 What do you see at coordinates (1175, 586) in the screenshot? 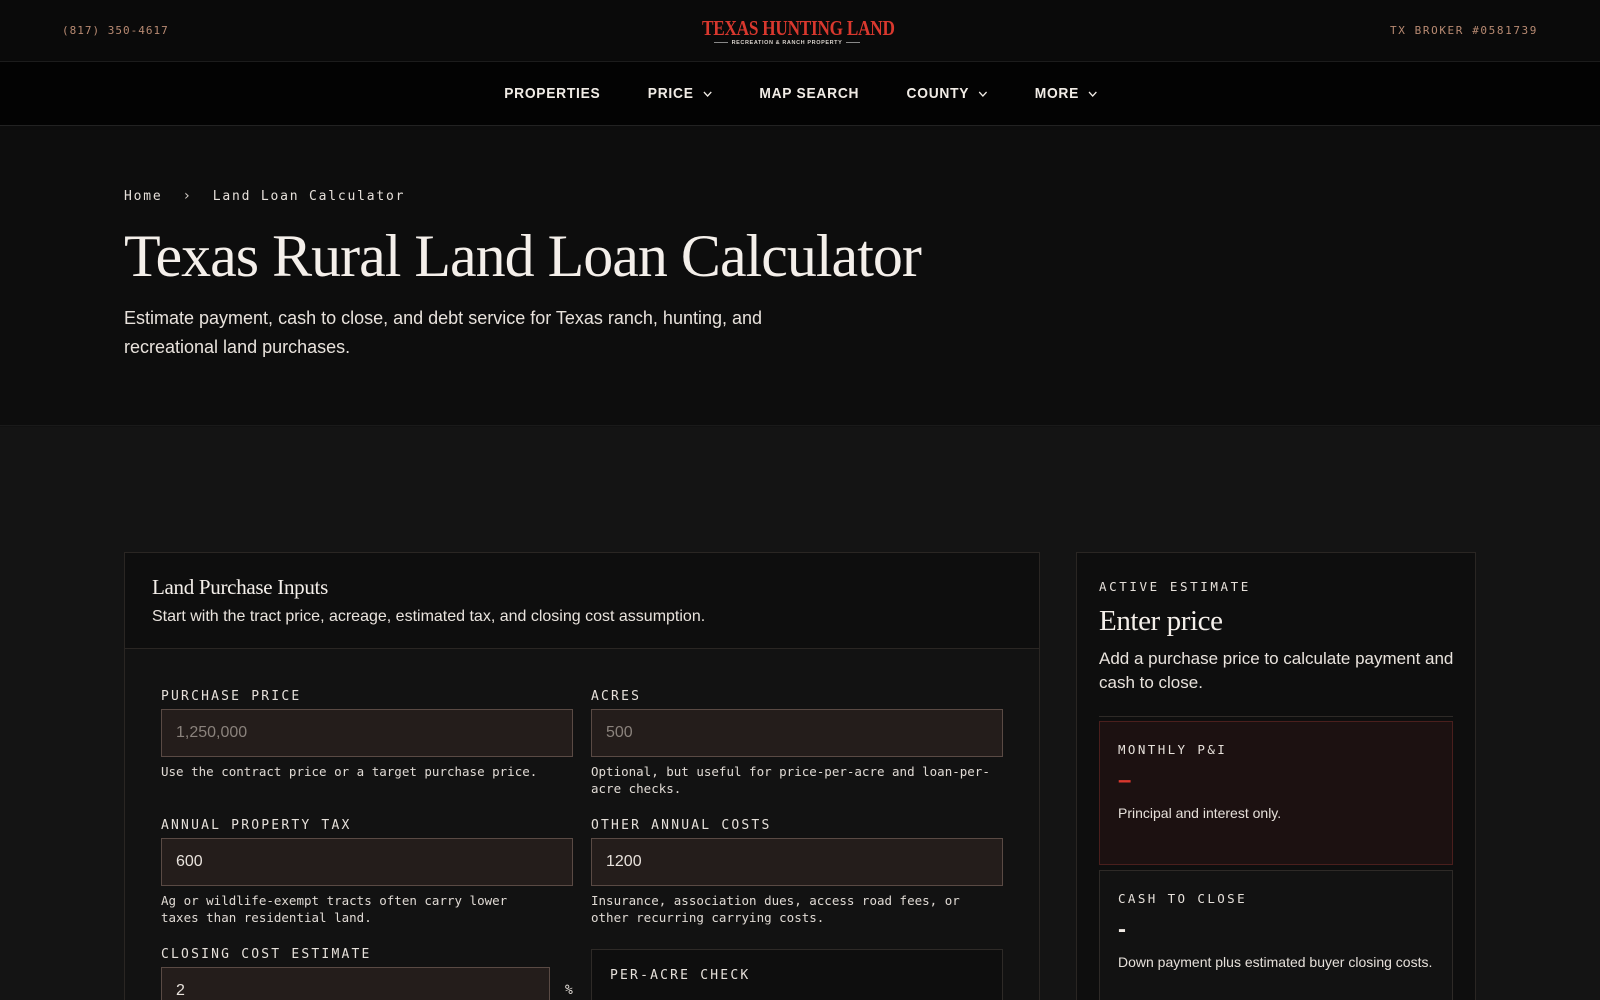
I see `estimate-kicker: ACTIVE ESTIMATE` at bounding box center [1175, 586].